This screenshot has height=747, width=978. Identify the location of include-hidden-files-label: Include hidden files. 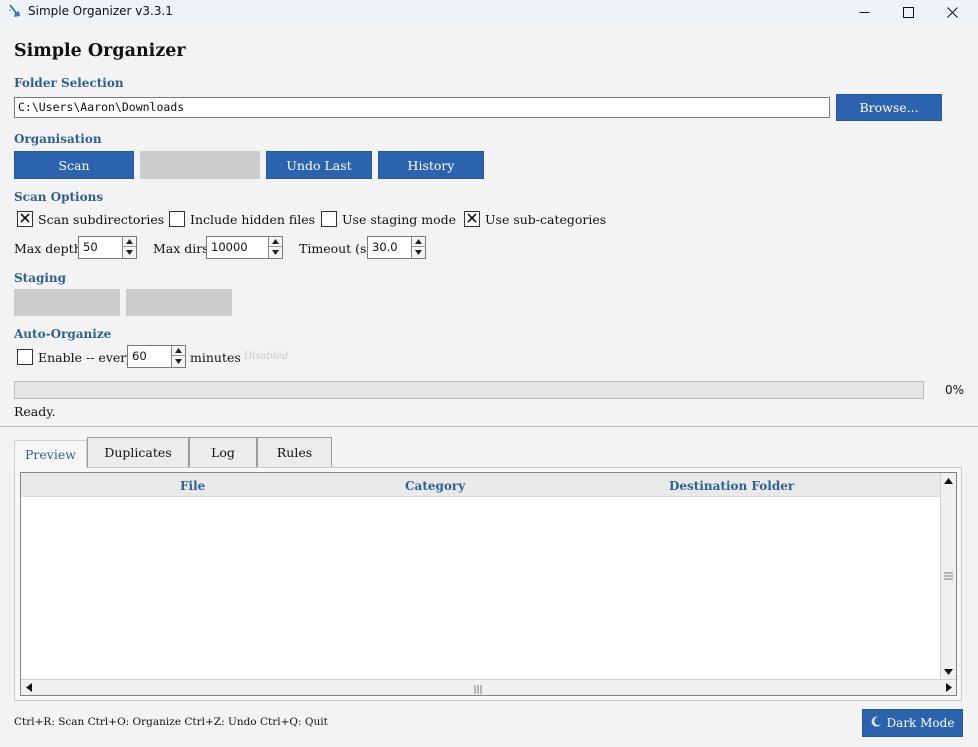
(253, 219).